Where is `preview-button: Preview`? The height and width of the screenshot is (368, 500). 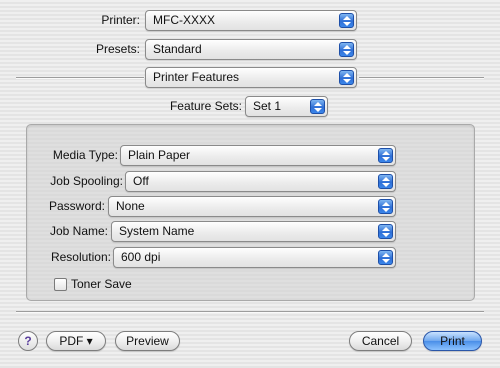 preview-button: Preview is located at coordinates (147, 341).